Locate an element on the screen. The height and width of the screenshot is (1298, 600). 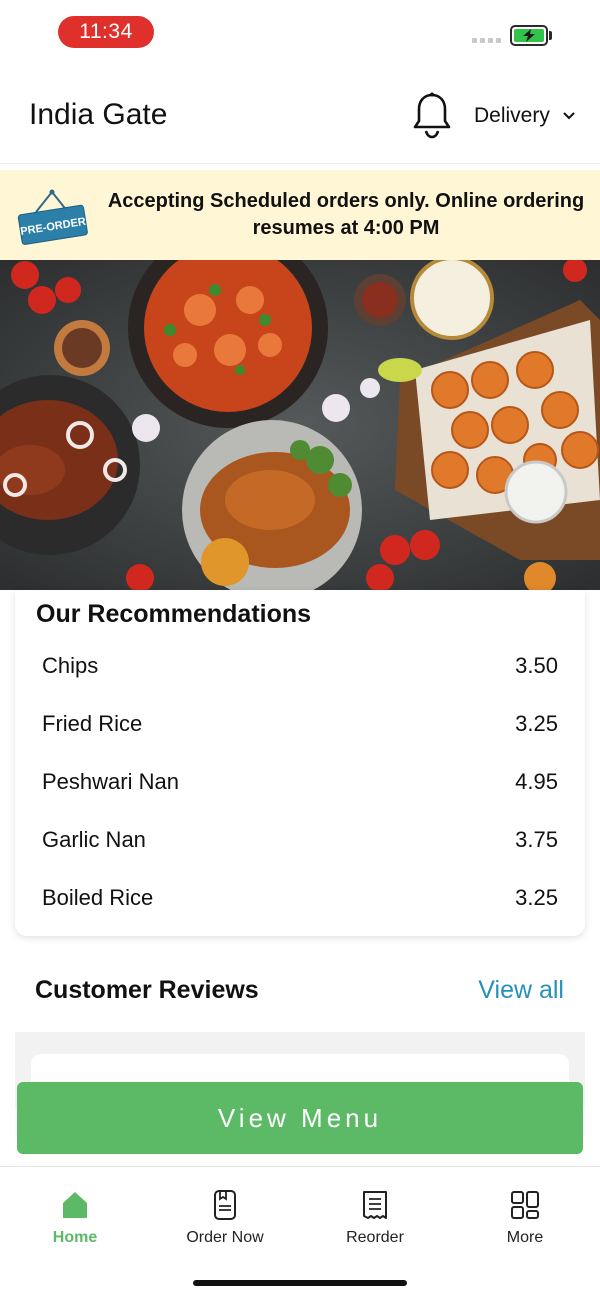
tab-more: More is located at coordinates (525, 1218).